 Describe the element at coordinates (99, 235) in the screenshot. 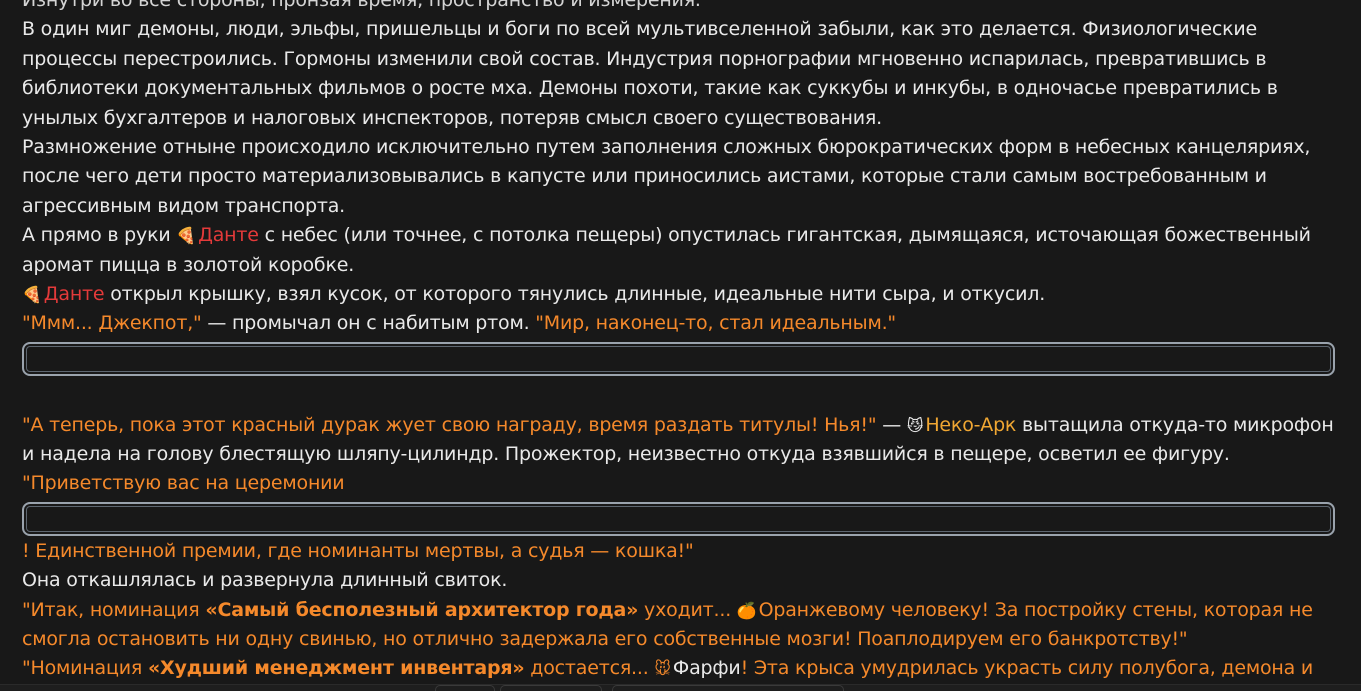

I see `narration: А прямо в руки` at that location.